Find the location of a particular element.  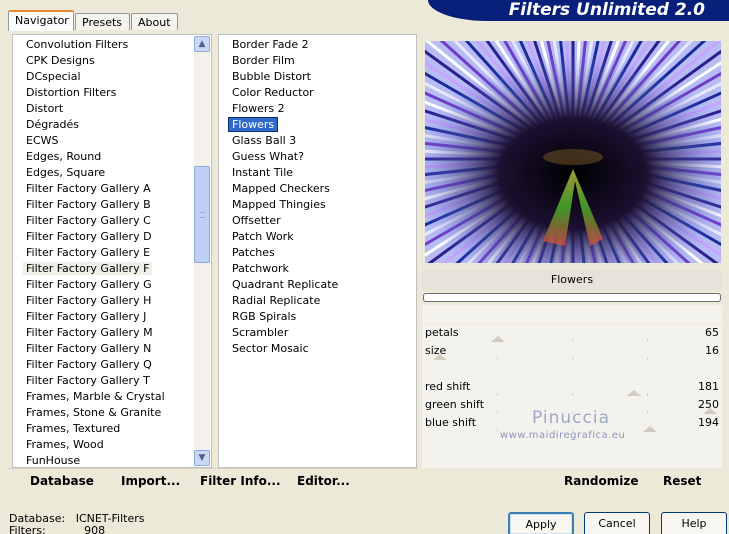

list-item: ECWS is located at coordinates (42, 141).